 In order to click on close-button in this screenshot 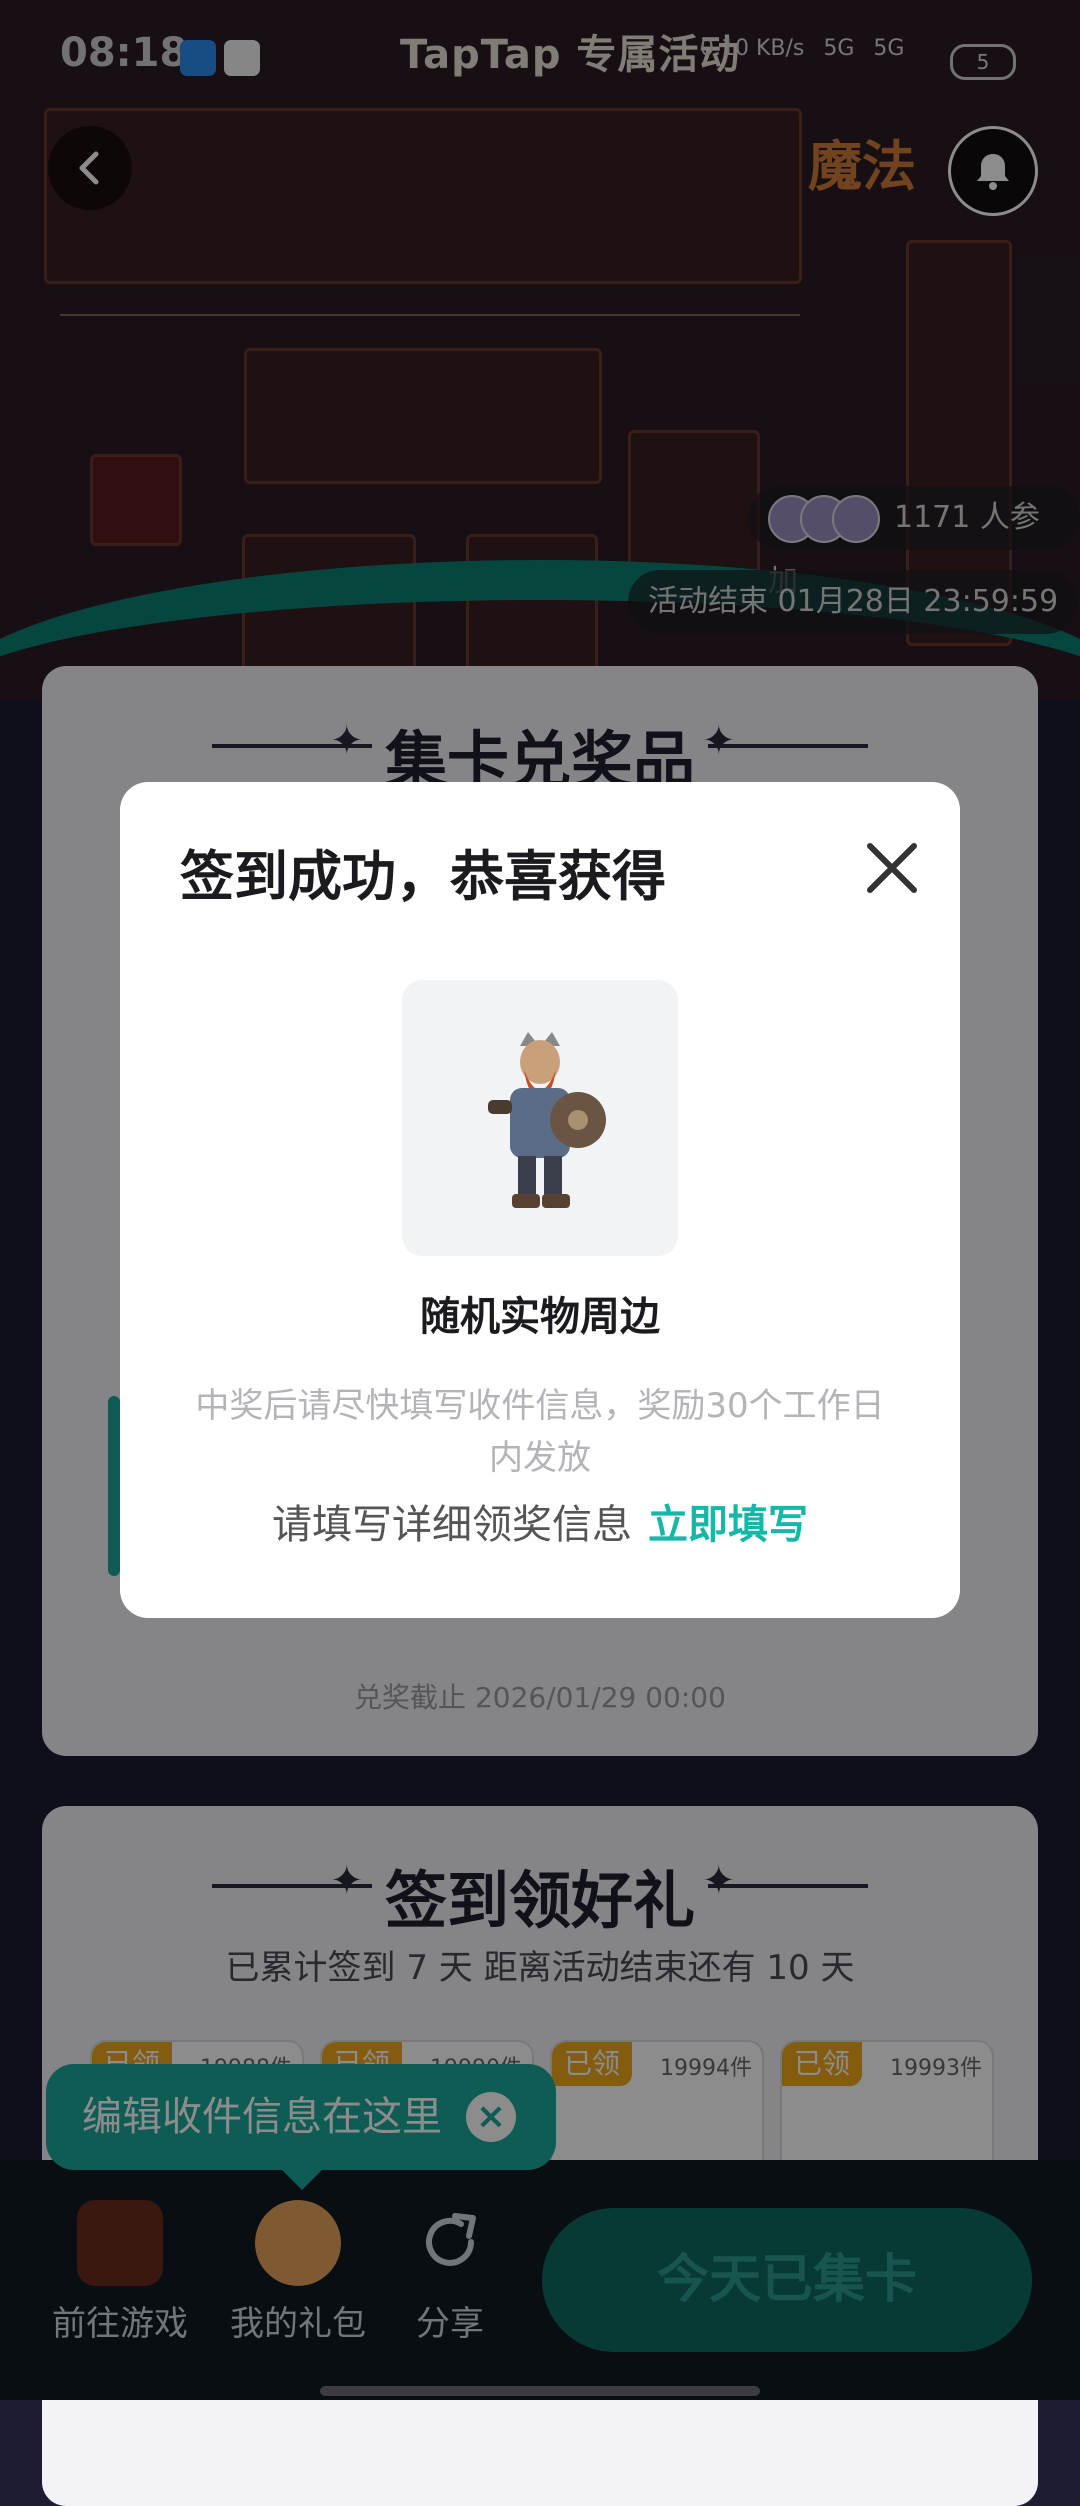, I will do `click(892, 868)`.